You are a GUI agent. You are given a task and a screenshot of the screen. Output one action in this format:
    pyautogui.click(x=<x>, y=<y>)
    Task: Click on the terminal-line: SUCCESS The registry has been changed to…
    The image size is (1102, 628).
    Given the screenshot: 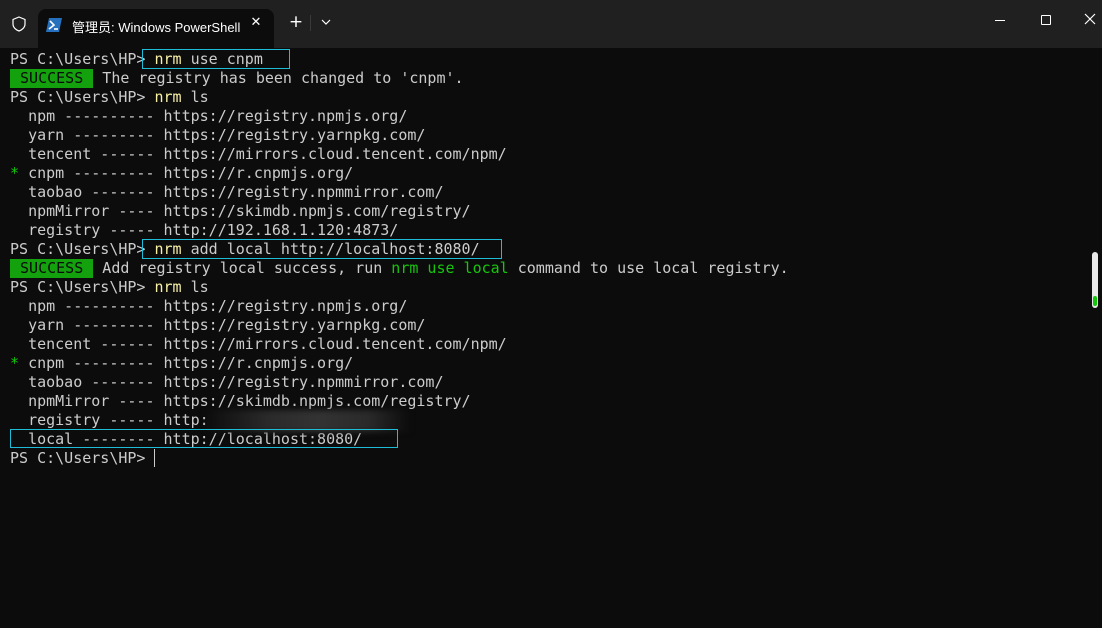 What is the action you would take?
    pyautogui.click(x=237, y=78)
    